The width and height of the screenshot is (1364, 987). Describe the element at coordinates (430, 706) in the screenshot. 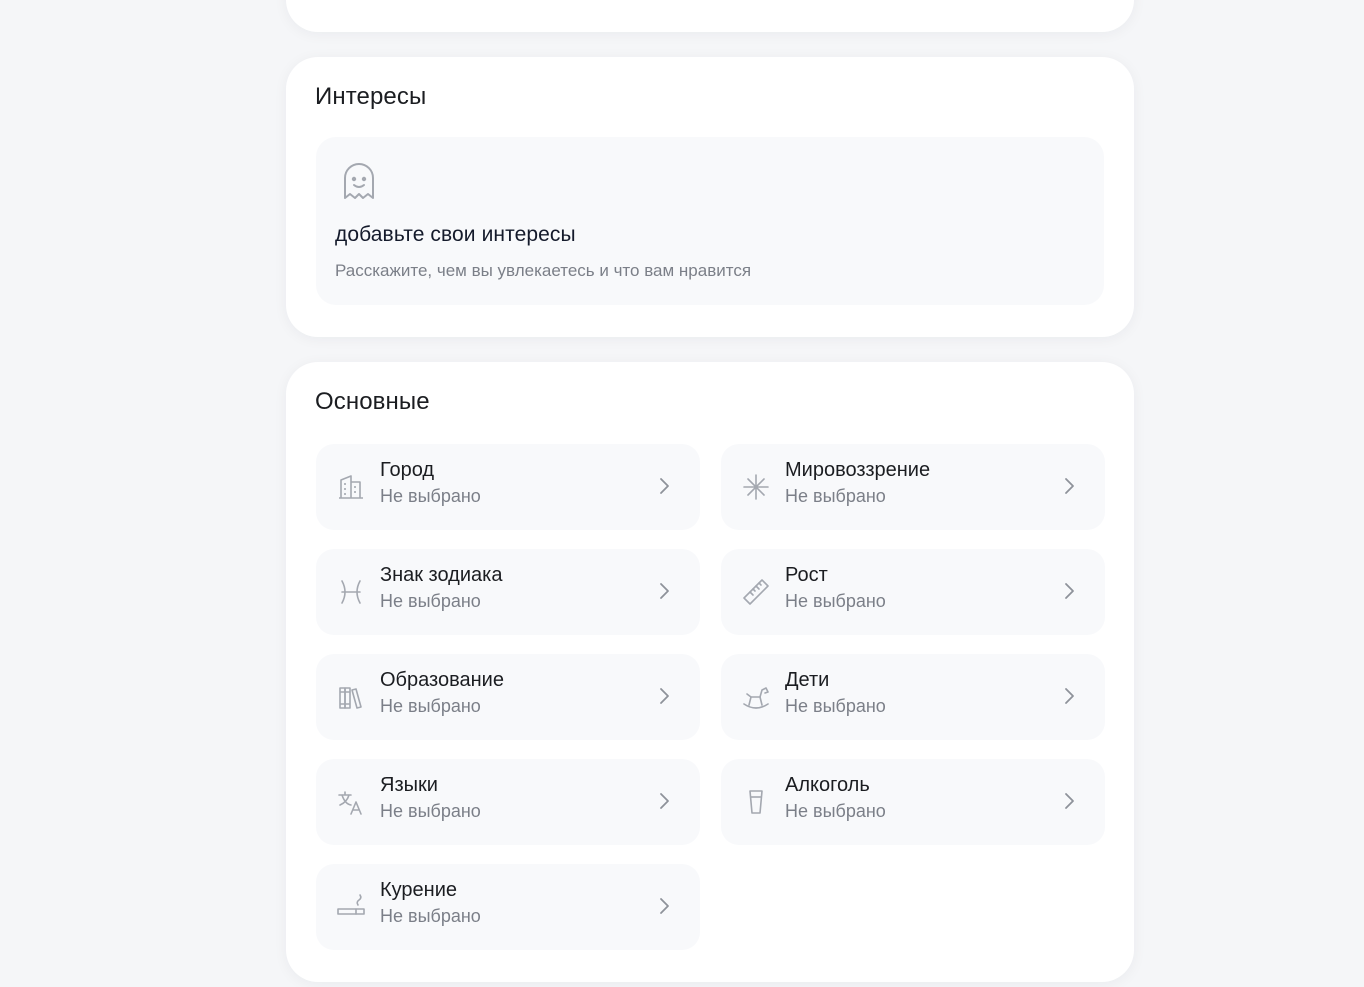

I see `education-value: Не выбрано` at that location.